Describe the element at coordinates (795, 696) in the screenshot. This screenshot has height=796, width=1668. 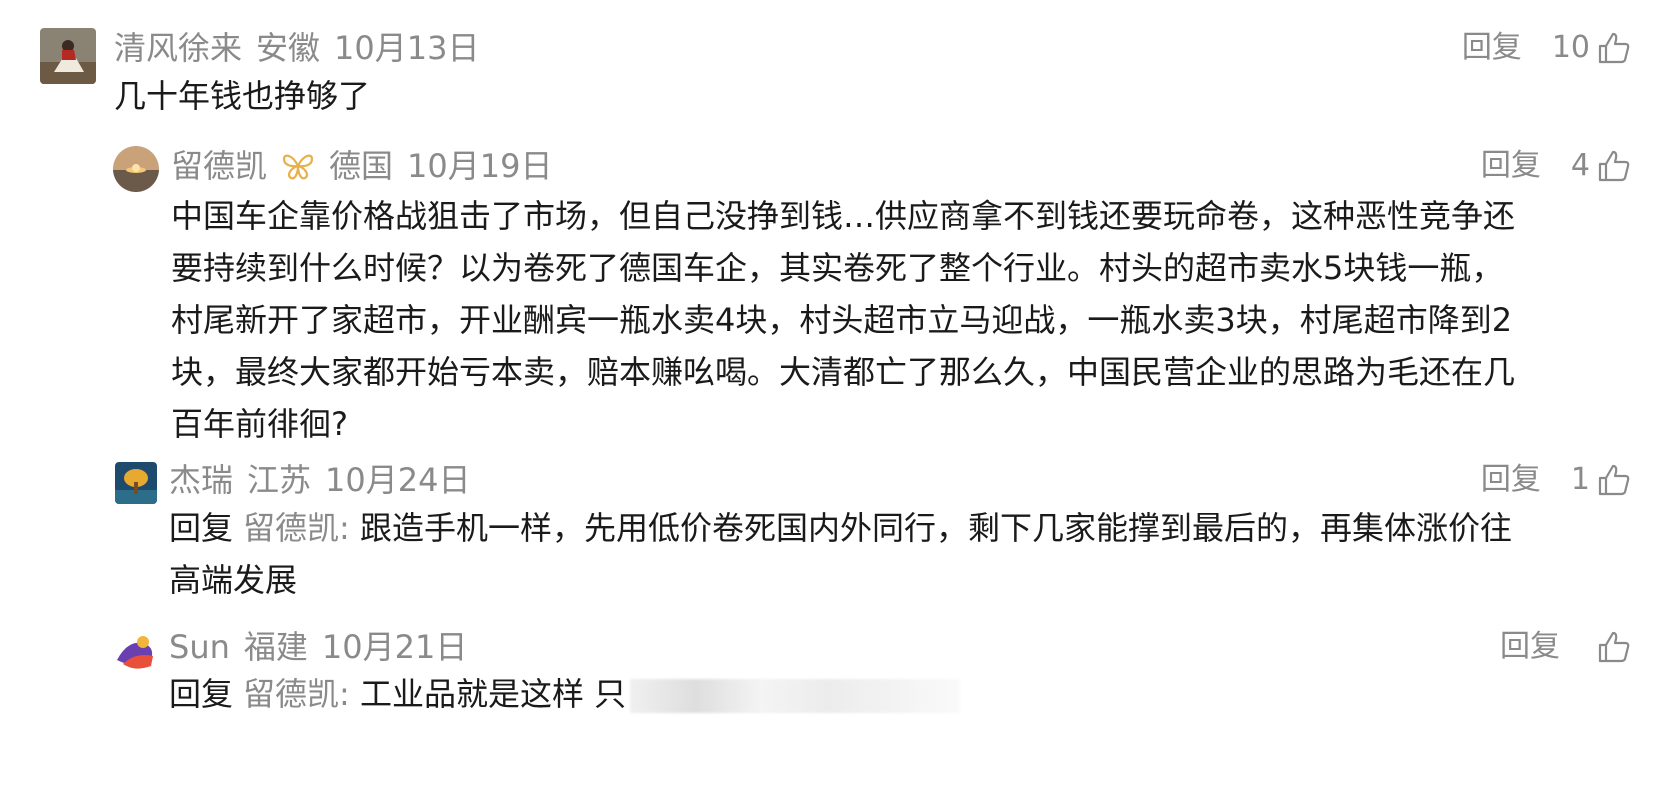
I see `blurred-text-overlay` at that location.